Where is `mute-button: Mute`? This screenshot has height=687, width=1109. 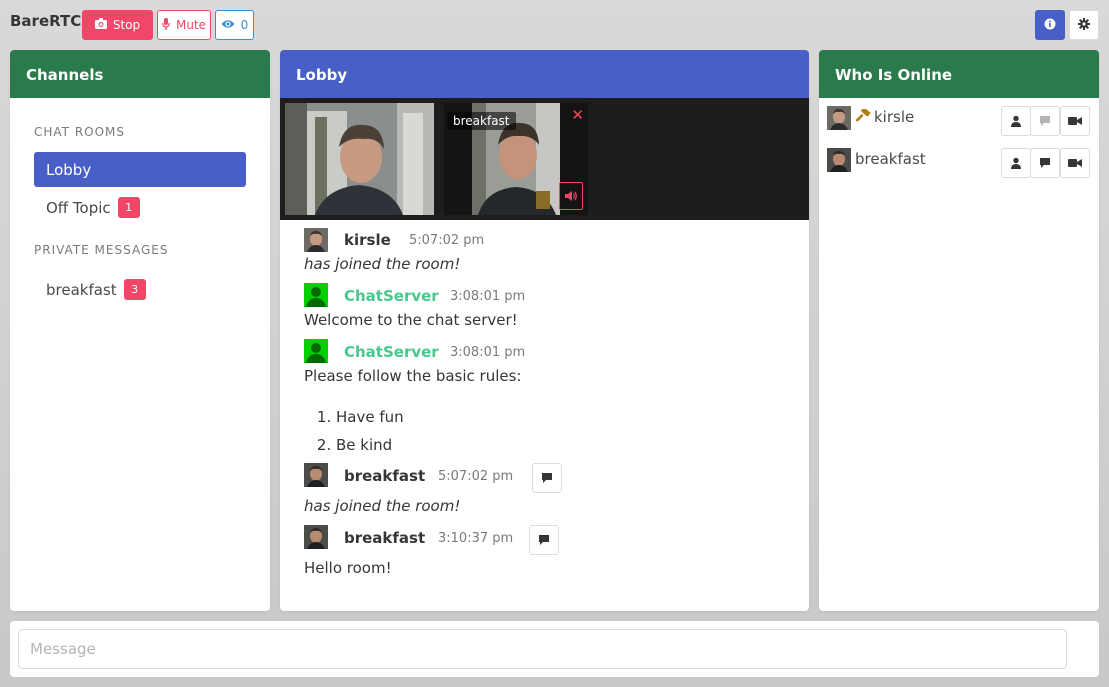 mute-button: Mute is located at coordinates (184, 25).